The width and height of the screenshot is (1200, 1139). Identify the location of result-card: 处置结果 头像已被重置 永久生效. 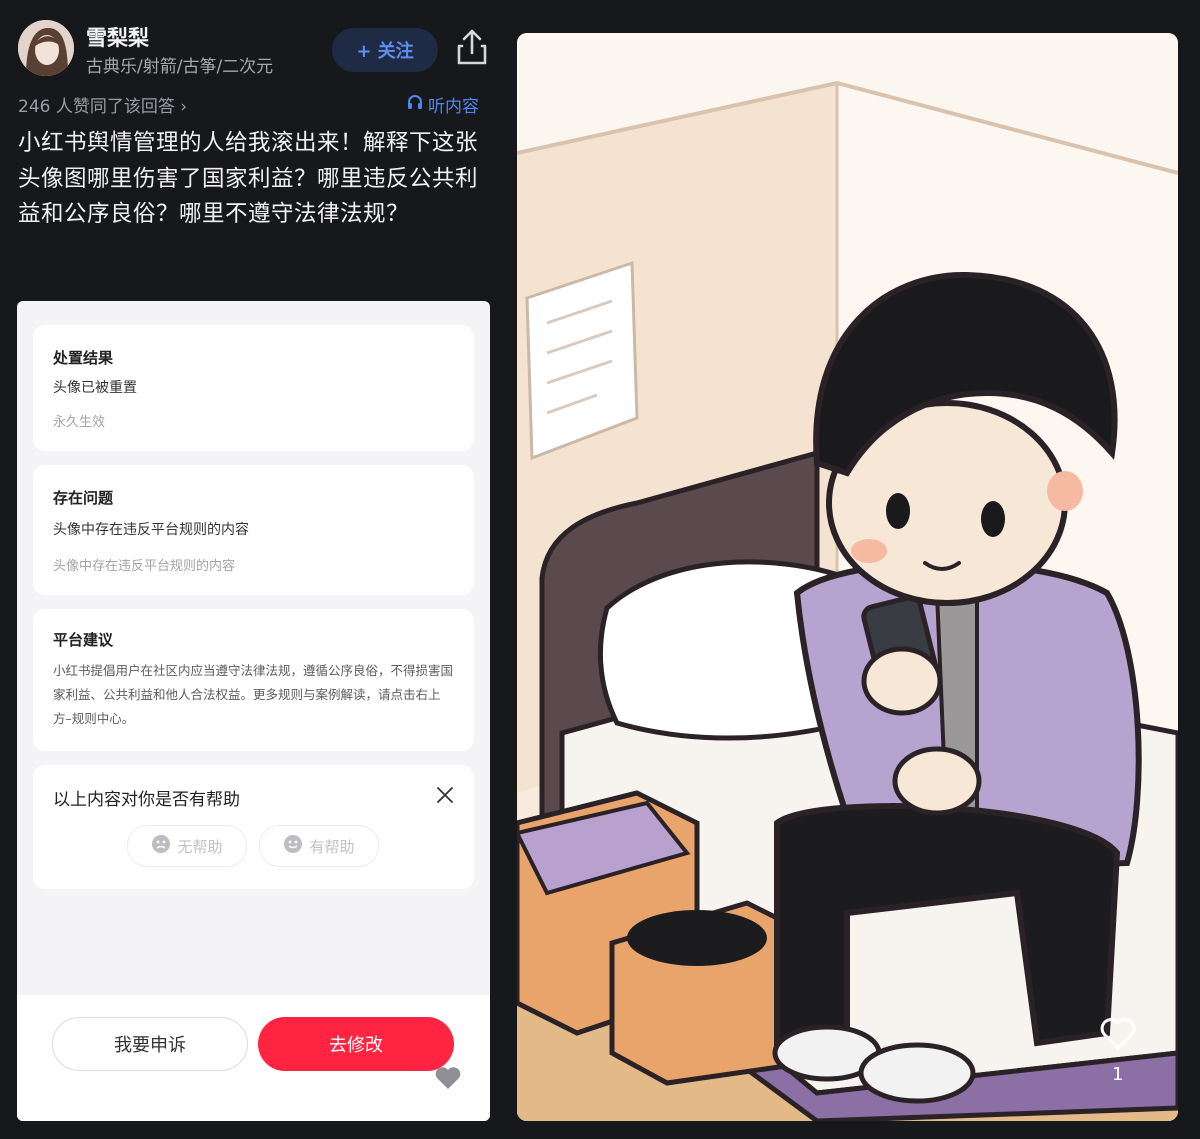
(253, 388).